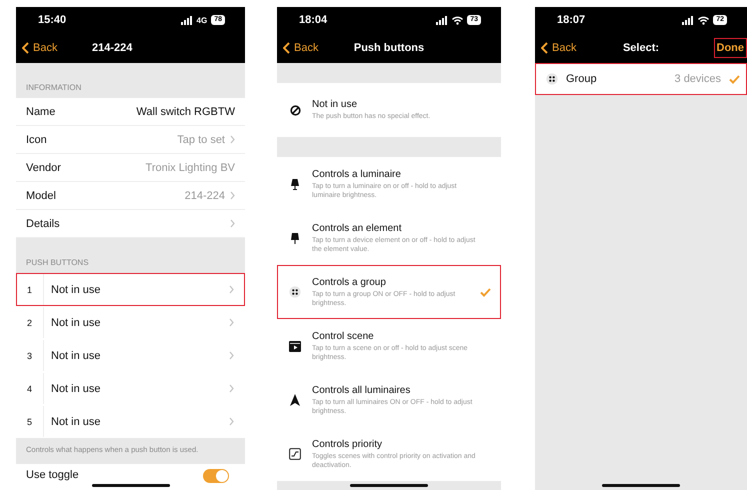  Describe the element at coordinates (130, 140) in the screenshot. I see `info-row: Icon Tap to set` at that location.